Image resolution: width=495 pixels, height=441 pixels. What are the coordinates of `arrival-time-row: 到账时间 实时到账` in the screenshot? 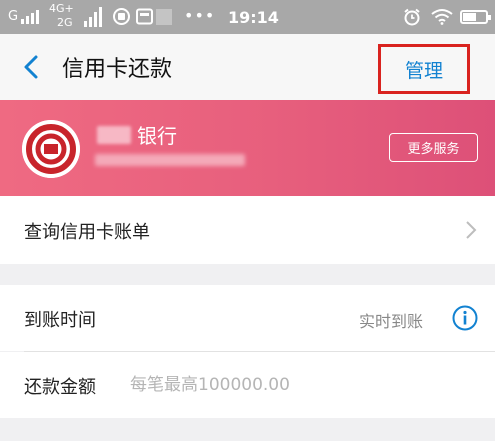 It's located at (247, 318).